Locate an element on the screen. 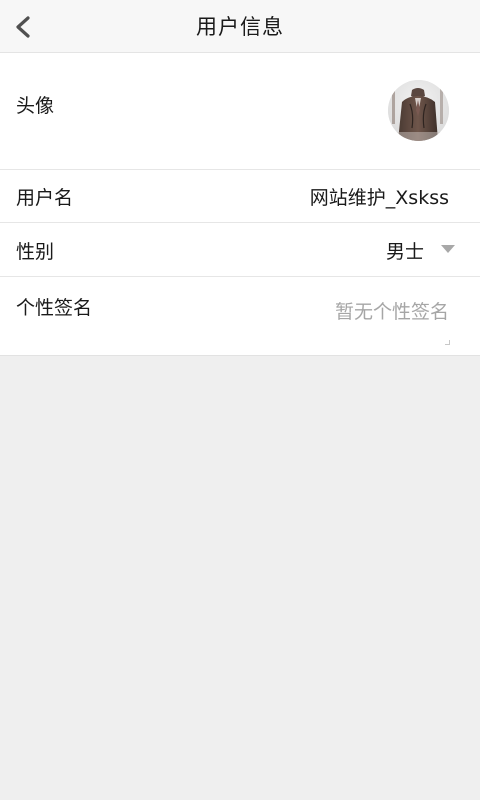  avatar-image is located at coordinates (418, 110).